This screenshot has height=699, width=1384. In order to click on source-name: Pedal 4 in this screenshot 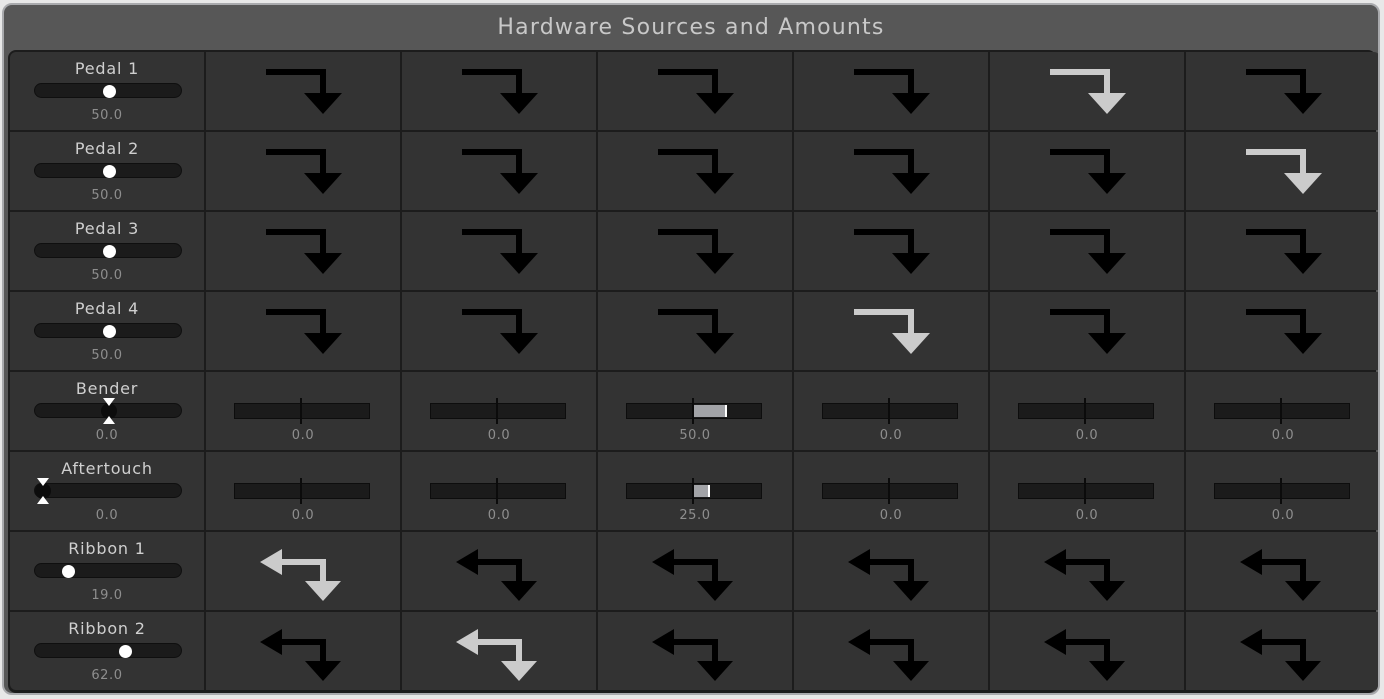, I will do `click(107, 308)`.